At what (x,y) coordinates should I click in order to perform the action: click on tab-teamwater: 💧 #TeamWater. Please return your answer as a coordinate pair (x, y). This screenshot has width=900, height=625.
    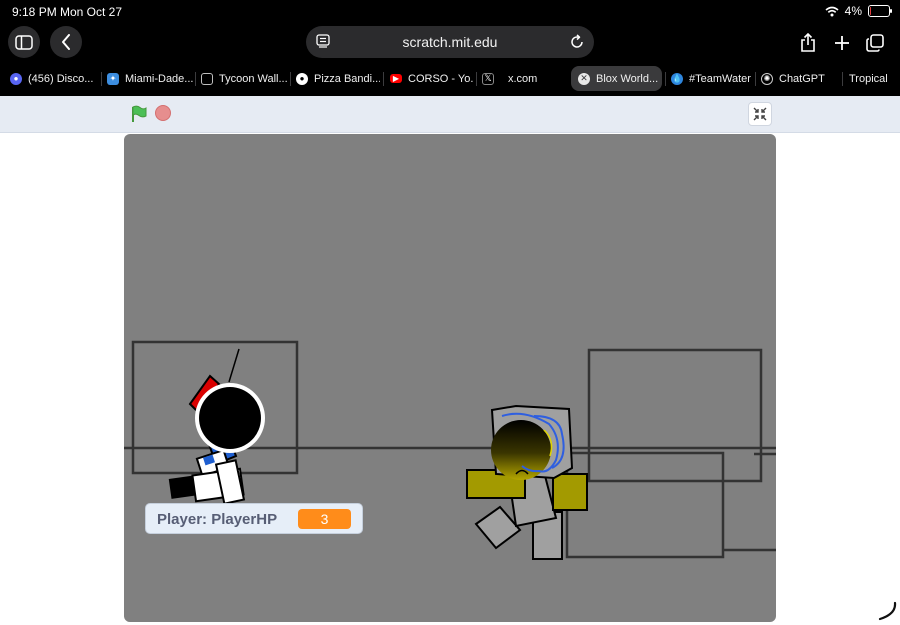
    Looking at the image, I should click on (712, 78).